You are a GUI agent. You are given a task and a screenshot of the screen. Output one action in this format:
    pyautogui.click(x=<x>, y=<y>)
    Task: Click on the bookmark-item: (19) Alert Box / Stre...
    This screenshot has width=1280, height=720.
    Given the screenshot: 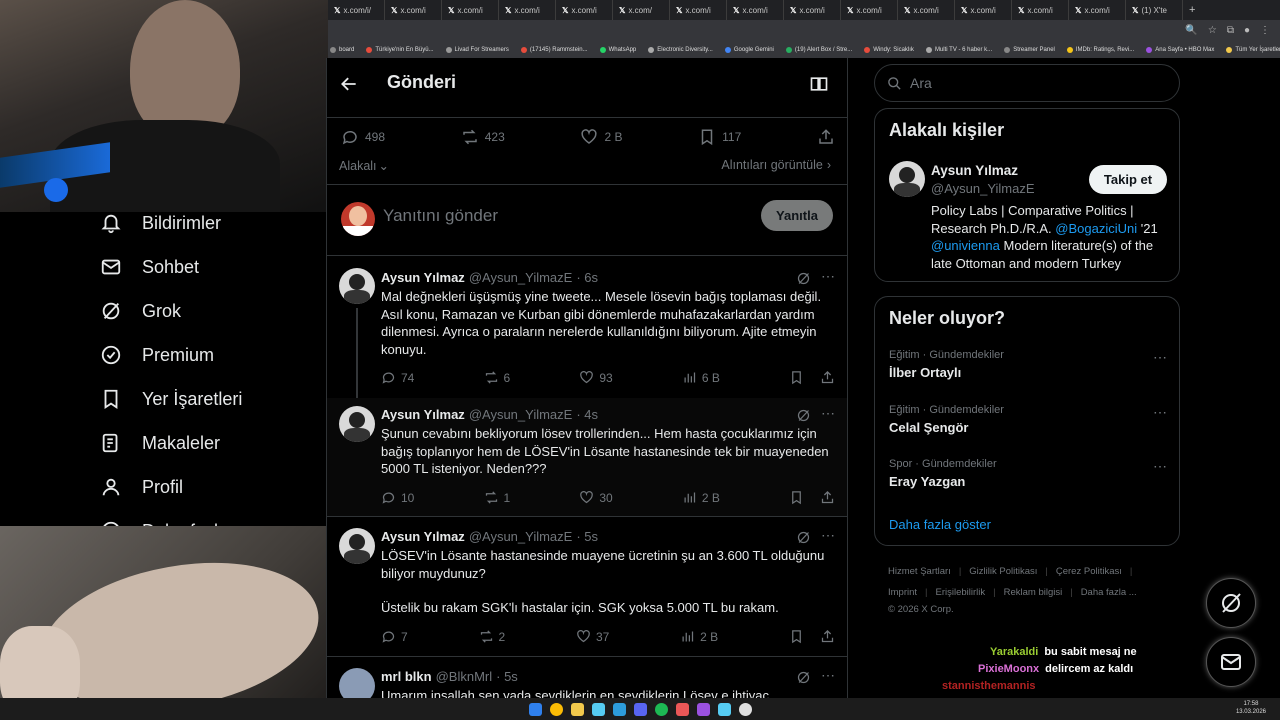 What is the action you would take?
    pyautogui.click(x=818, y=50)
    